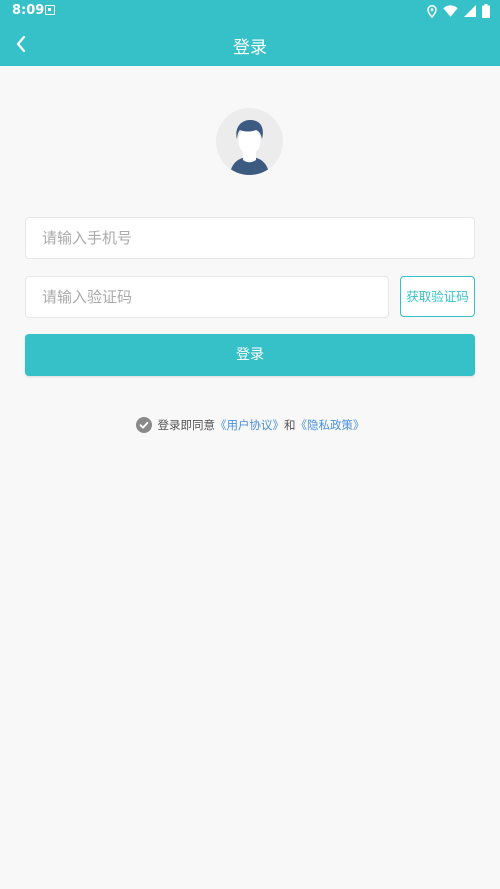  I want to click on agreement-and: 和, so click(290, 425).